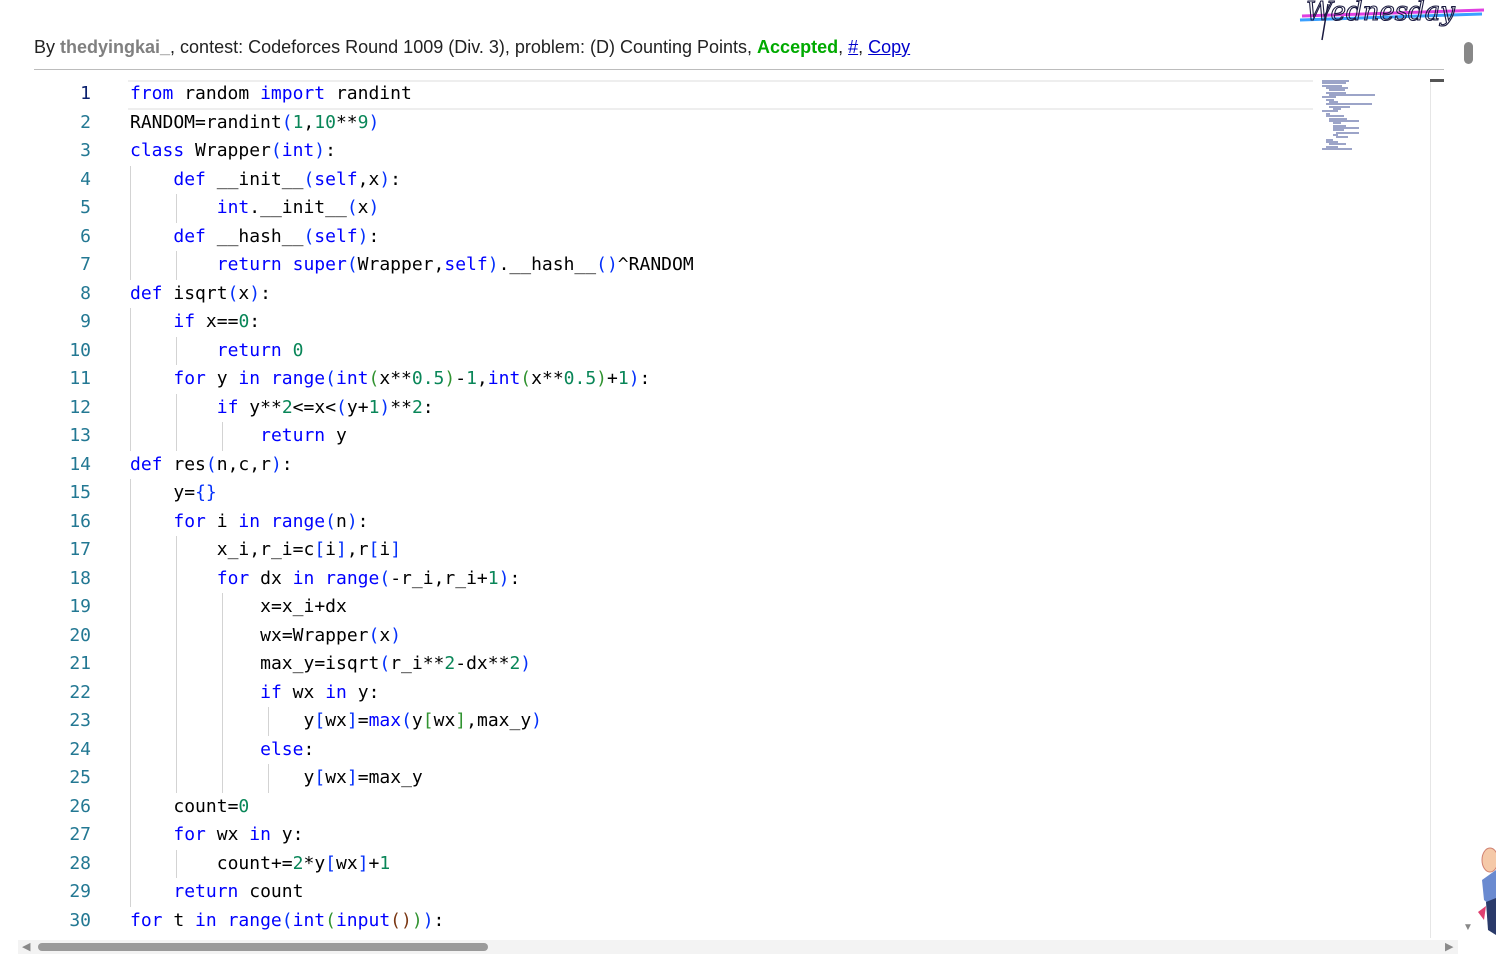  I want to click on code-line: for wx in y:, so click(787, 835).